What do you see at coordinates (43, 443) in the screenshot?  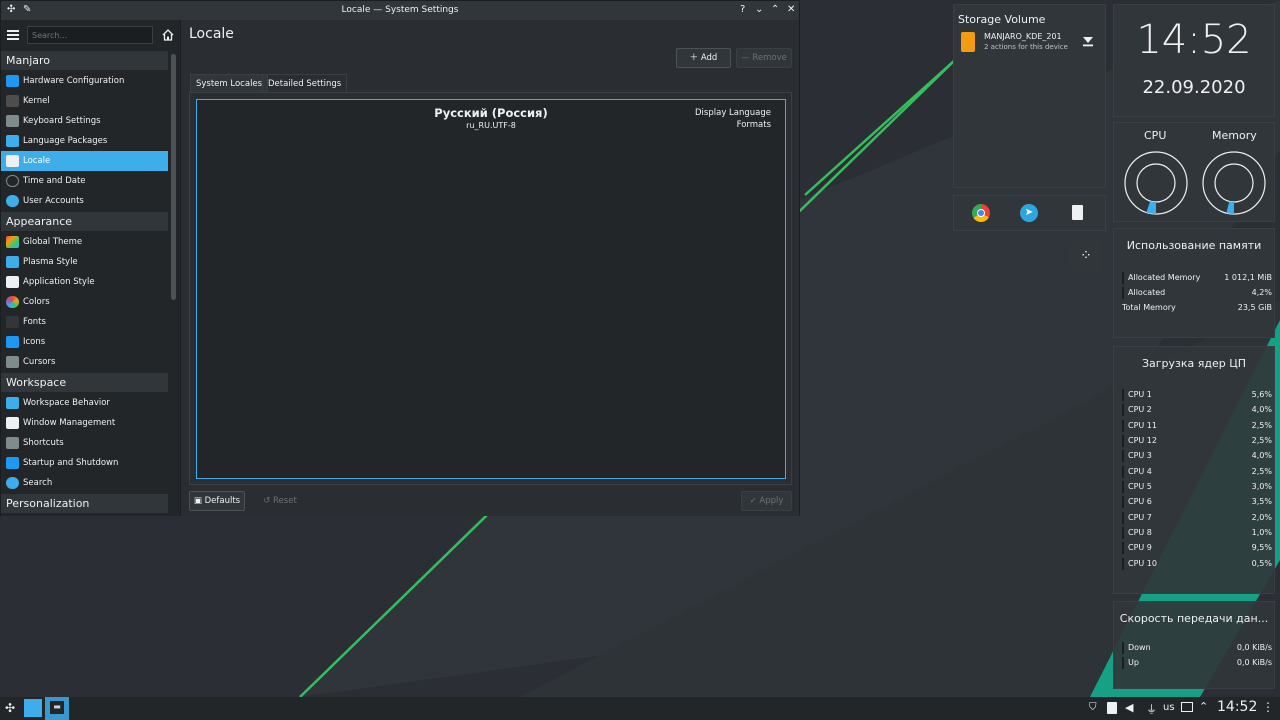 I see `sidebar-item-label: Shortcuts` at bounding box center [43, 443].